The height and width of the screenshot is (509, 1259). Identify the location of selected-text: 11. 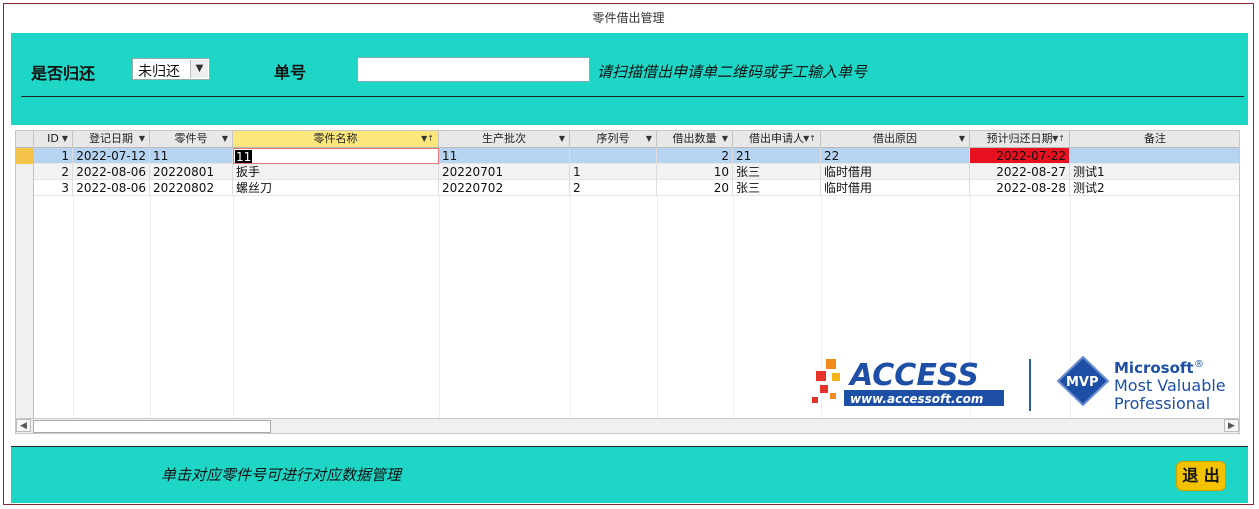
(244, 157).